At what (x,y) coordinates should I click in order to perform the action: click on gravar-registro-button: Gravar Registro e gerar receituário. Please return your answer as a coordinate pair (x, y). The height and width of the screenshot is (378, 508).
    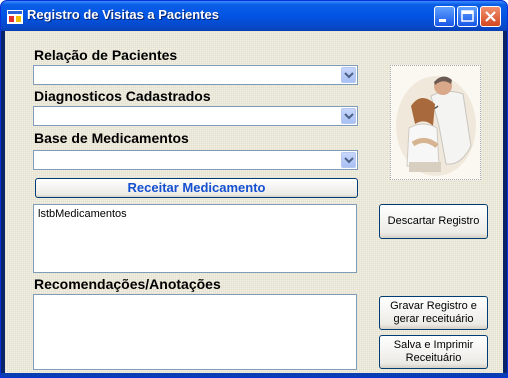
    Looking at the image, I should click on (433, 313).